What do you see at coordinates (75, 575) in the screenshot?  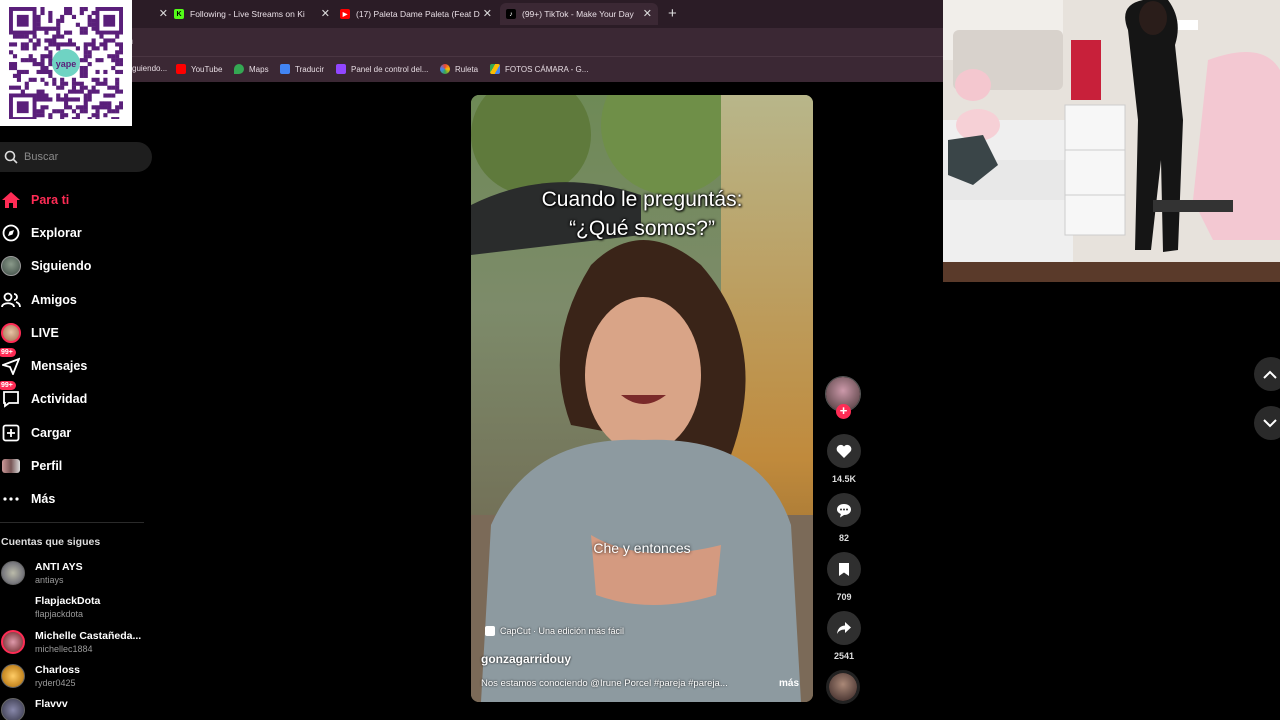 I see `following-account: ANTI AYS antiays` at bounding box center [75, 575].